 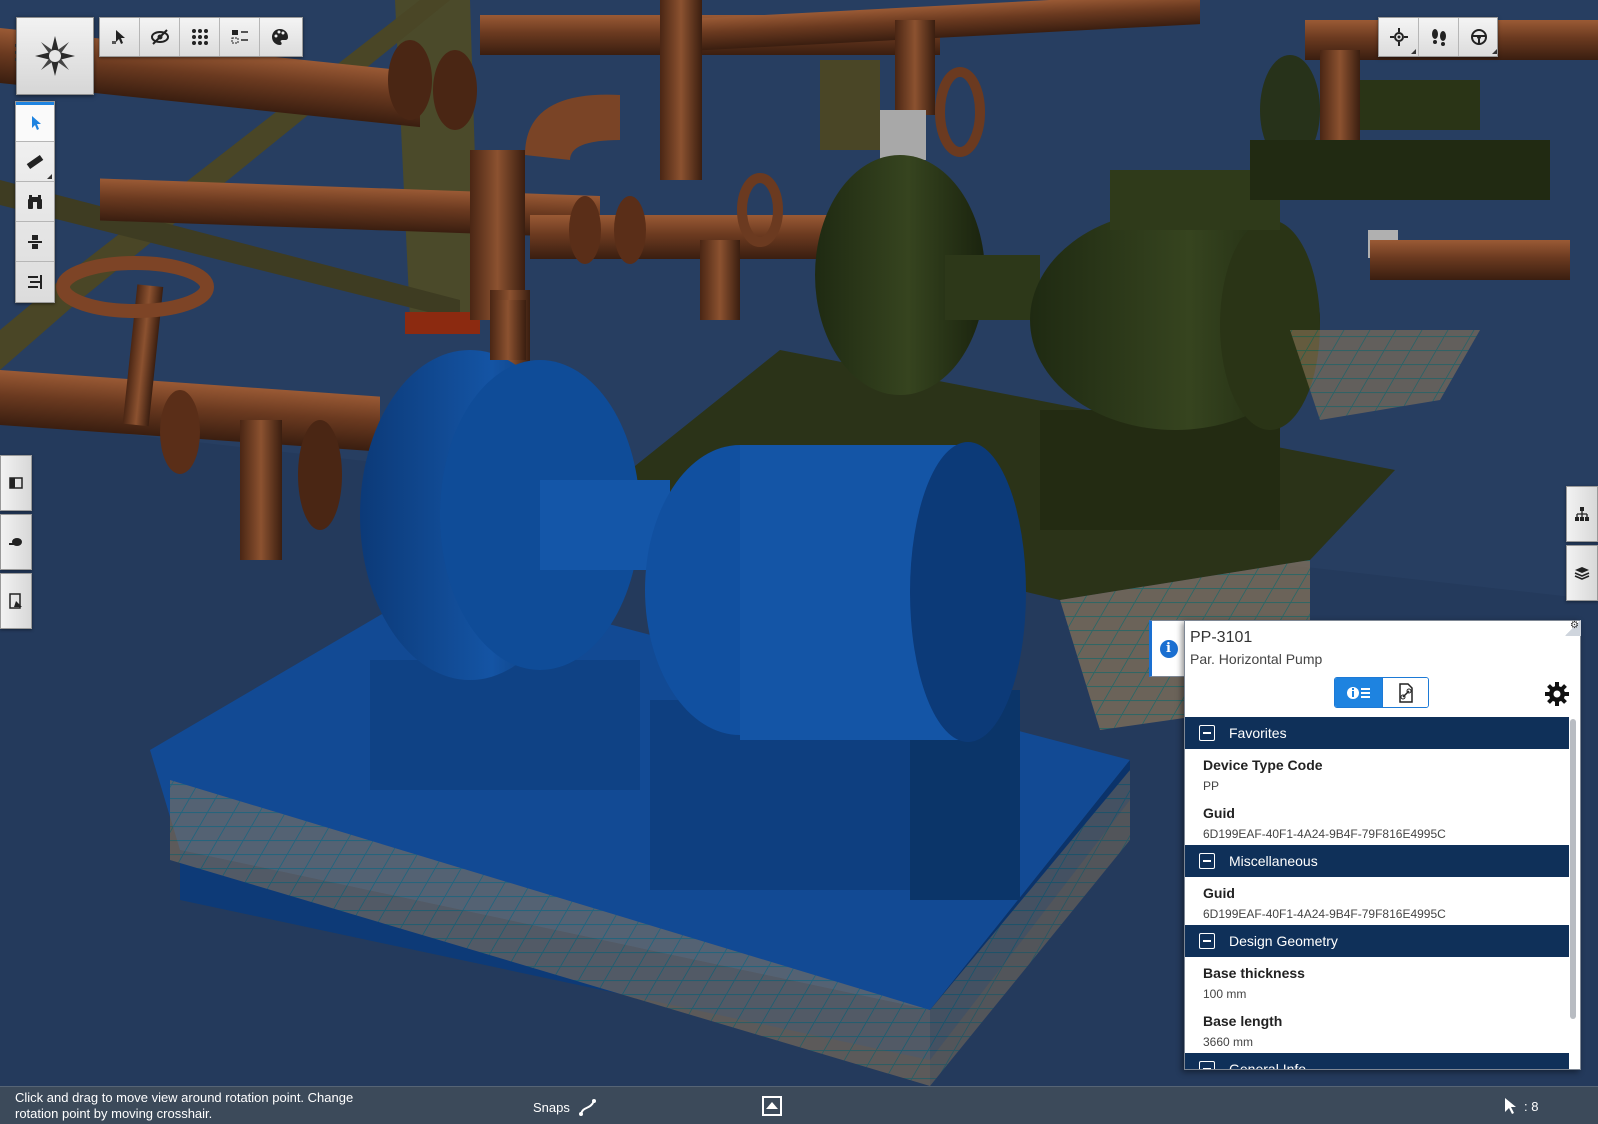 I want to click on clip-button, so click(x=35, y=242).